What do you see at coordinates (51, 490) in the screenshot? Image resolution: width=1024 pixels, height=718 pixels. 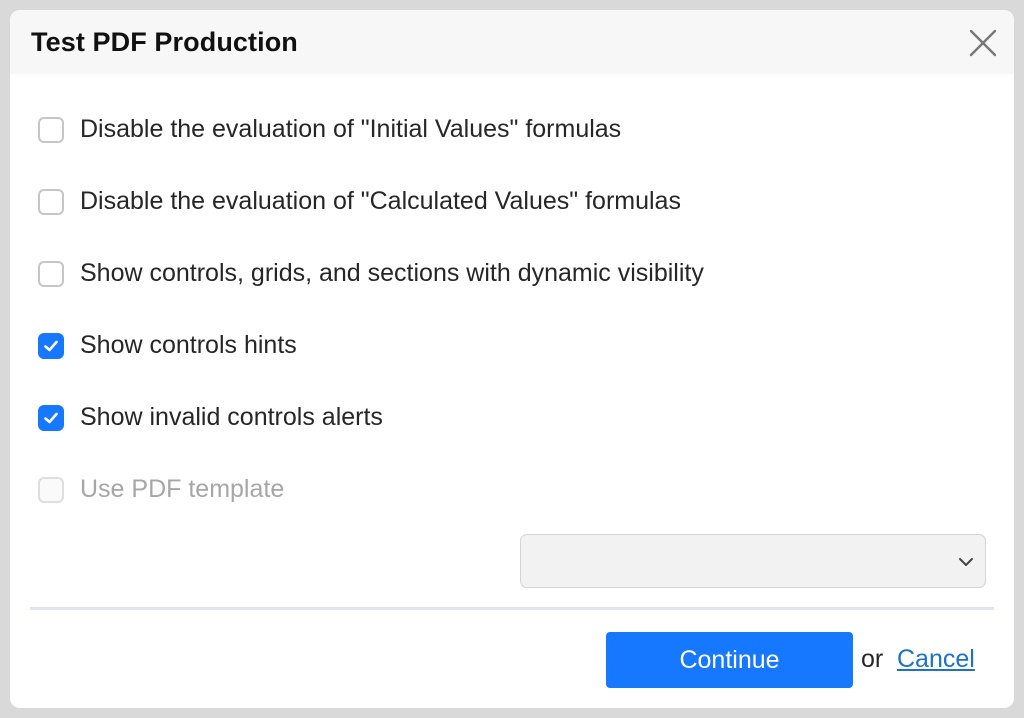 I see `checkbox-disabled` at bounding box center [51, 490].